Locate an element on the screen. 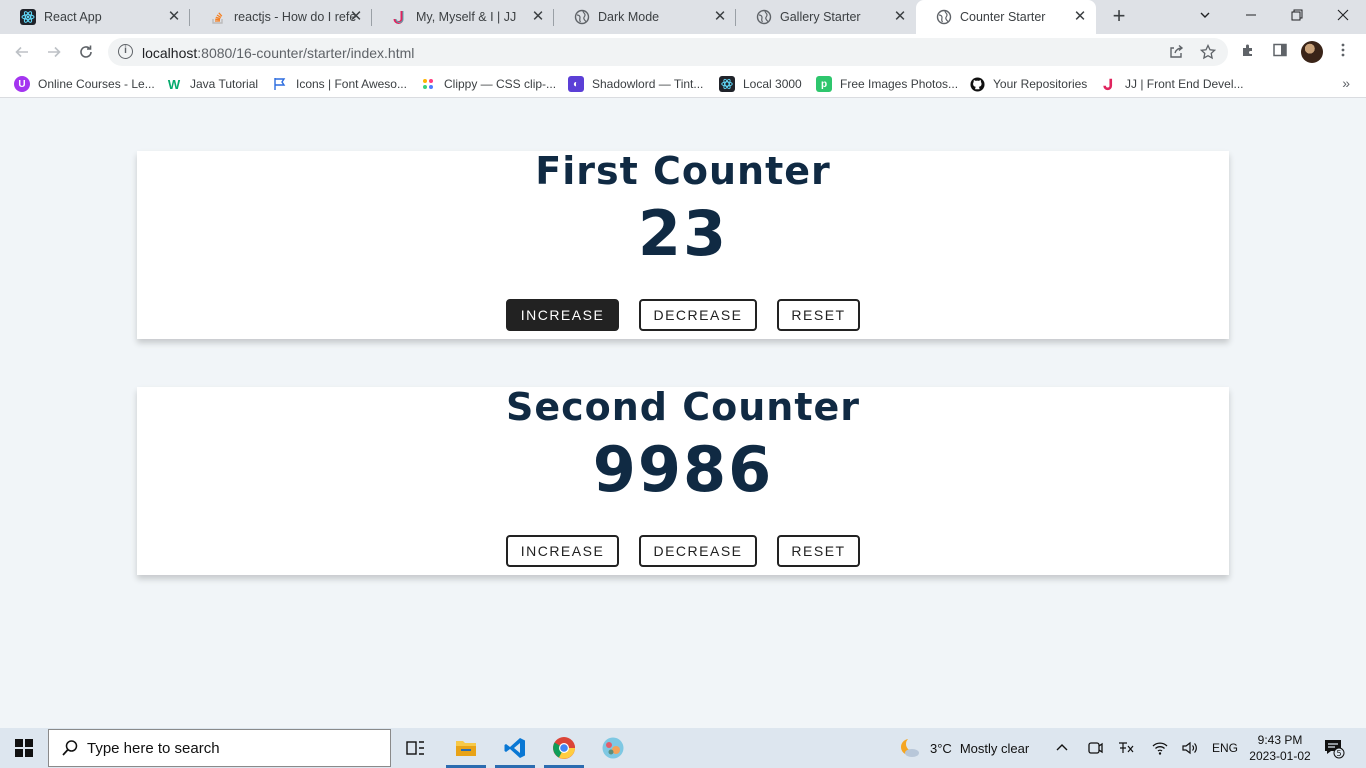 The width and height of the screenshot is (1366, 768). tab-jj: My, Myself & I | JJ ✕ is located at coordinates (463, 17).